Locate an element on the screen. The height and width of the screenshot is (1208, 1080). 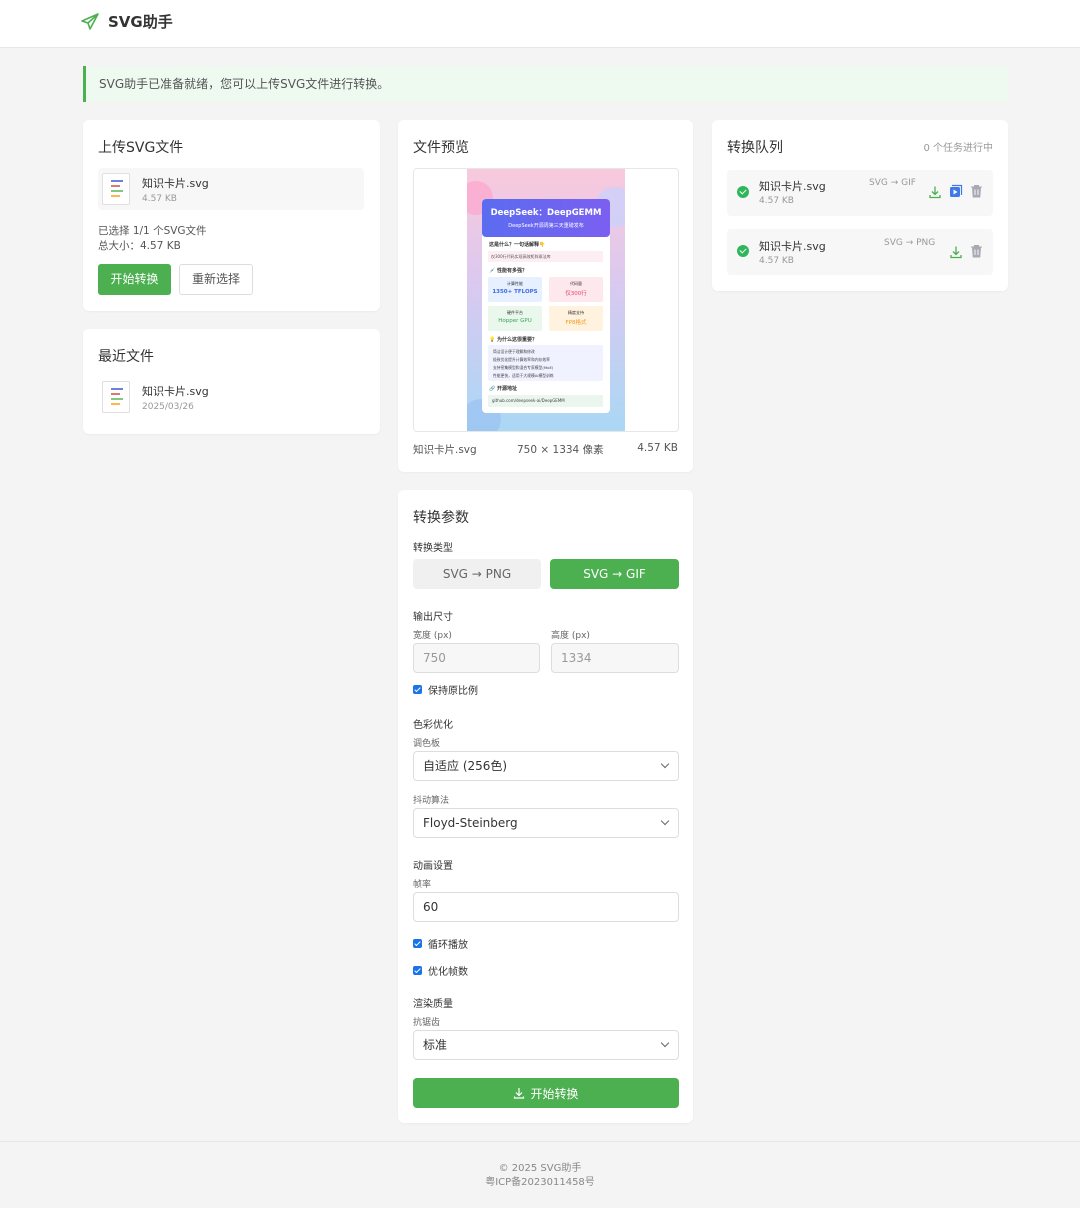
keep-ratio-checkbox: 保持原比例 is located at coordinates (445, 689).